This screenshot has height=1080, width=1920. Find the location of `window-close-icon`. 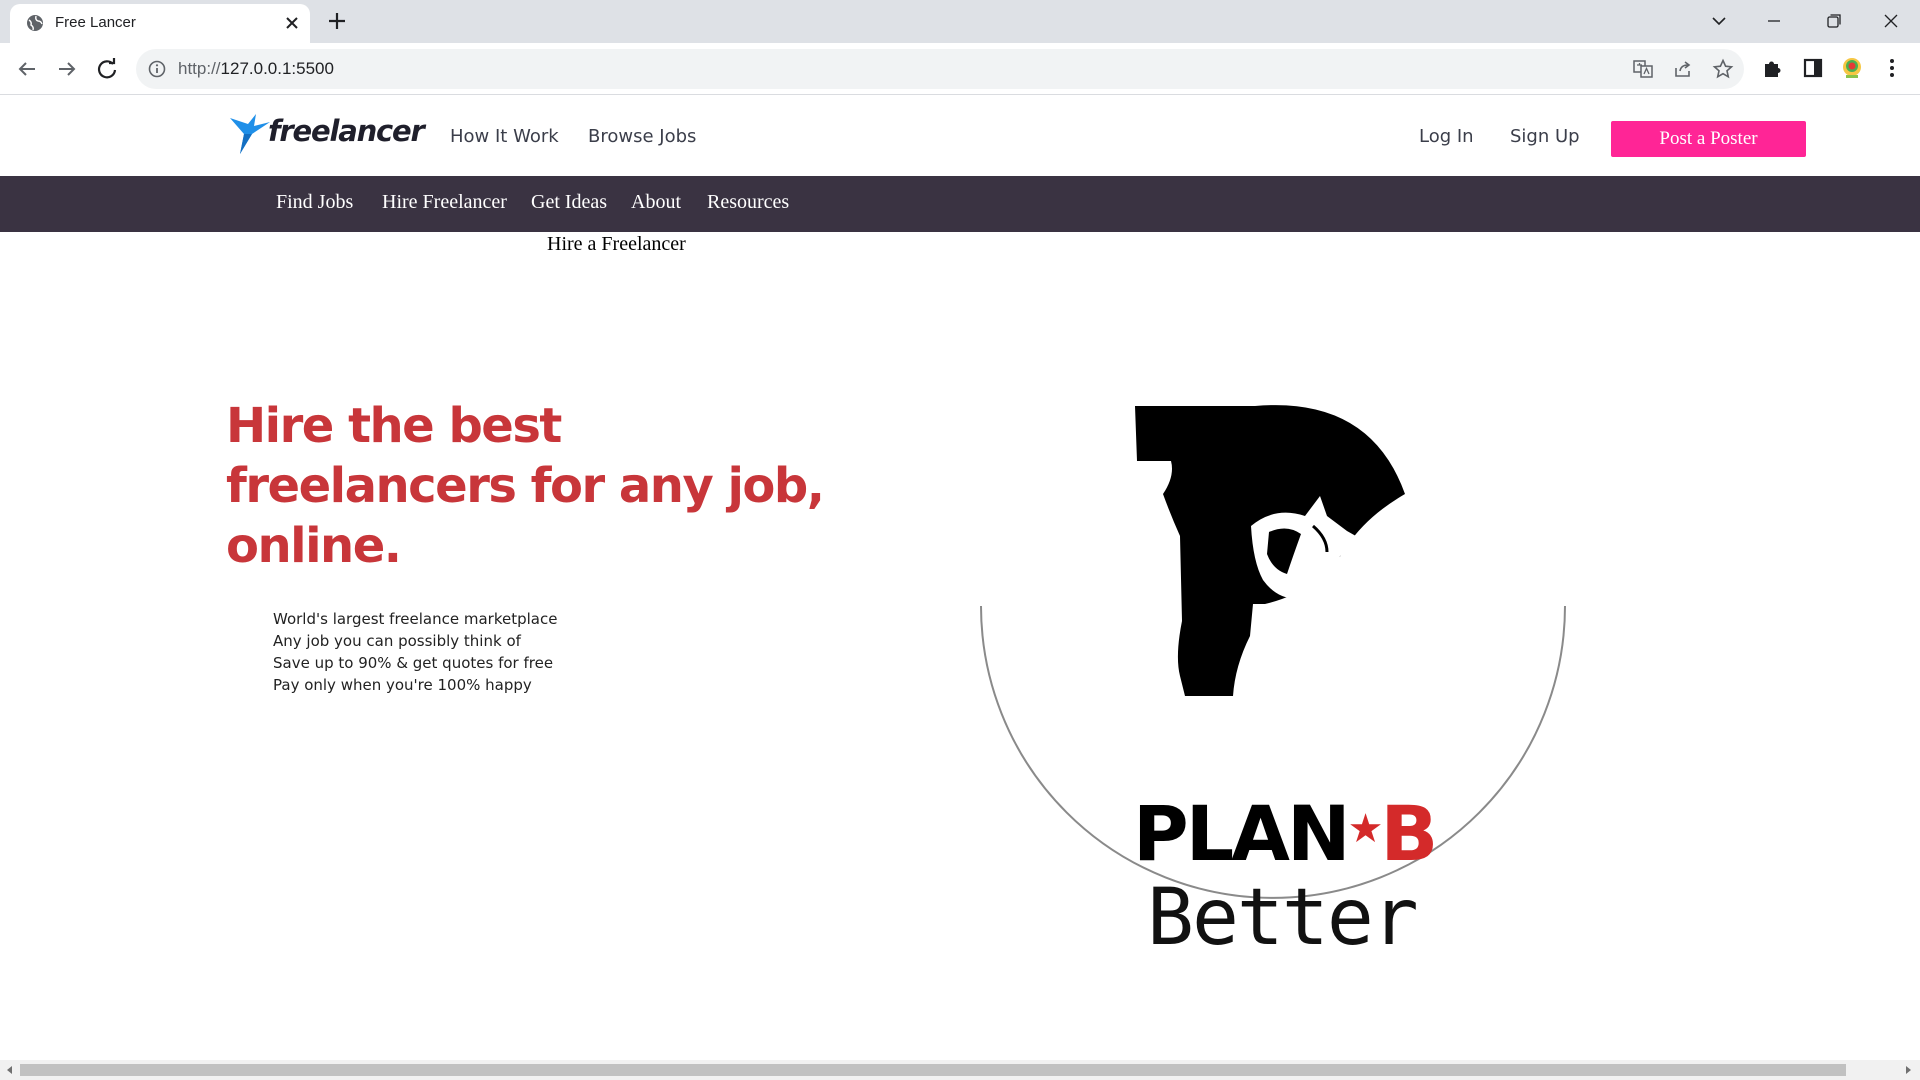

window-close-icon is located at coordinates (1891, 21).